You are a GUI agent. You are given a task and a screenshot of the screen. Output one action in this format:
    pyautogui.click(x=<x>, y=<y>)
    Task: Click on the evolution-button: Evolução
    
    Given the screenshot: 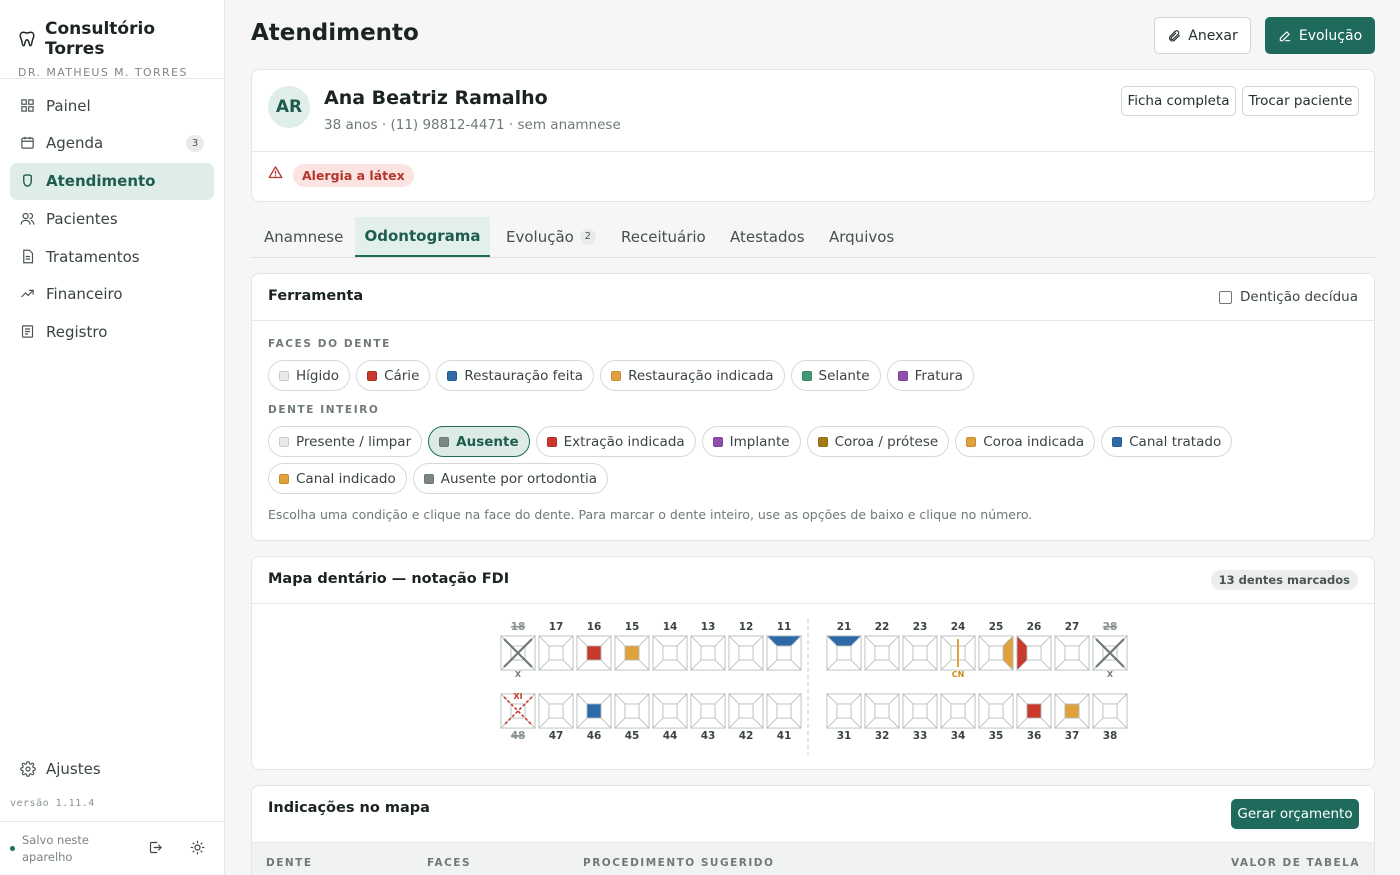 What is the action you would take?
    pyautogui.click(x=1320, y=35)
    